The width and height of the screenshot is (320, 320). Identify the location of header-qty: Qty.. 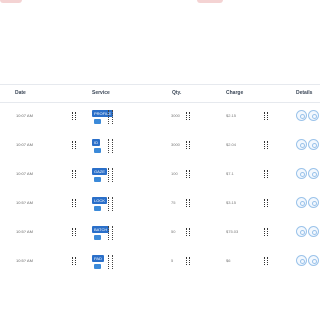
(177, 93).